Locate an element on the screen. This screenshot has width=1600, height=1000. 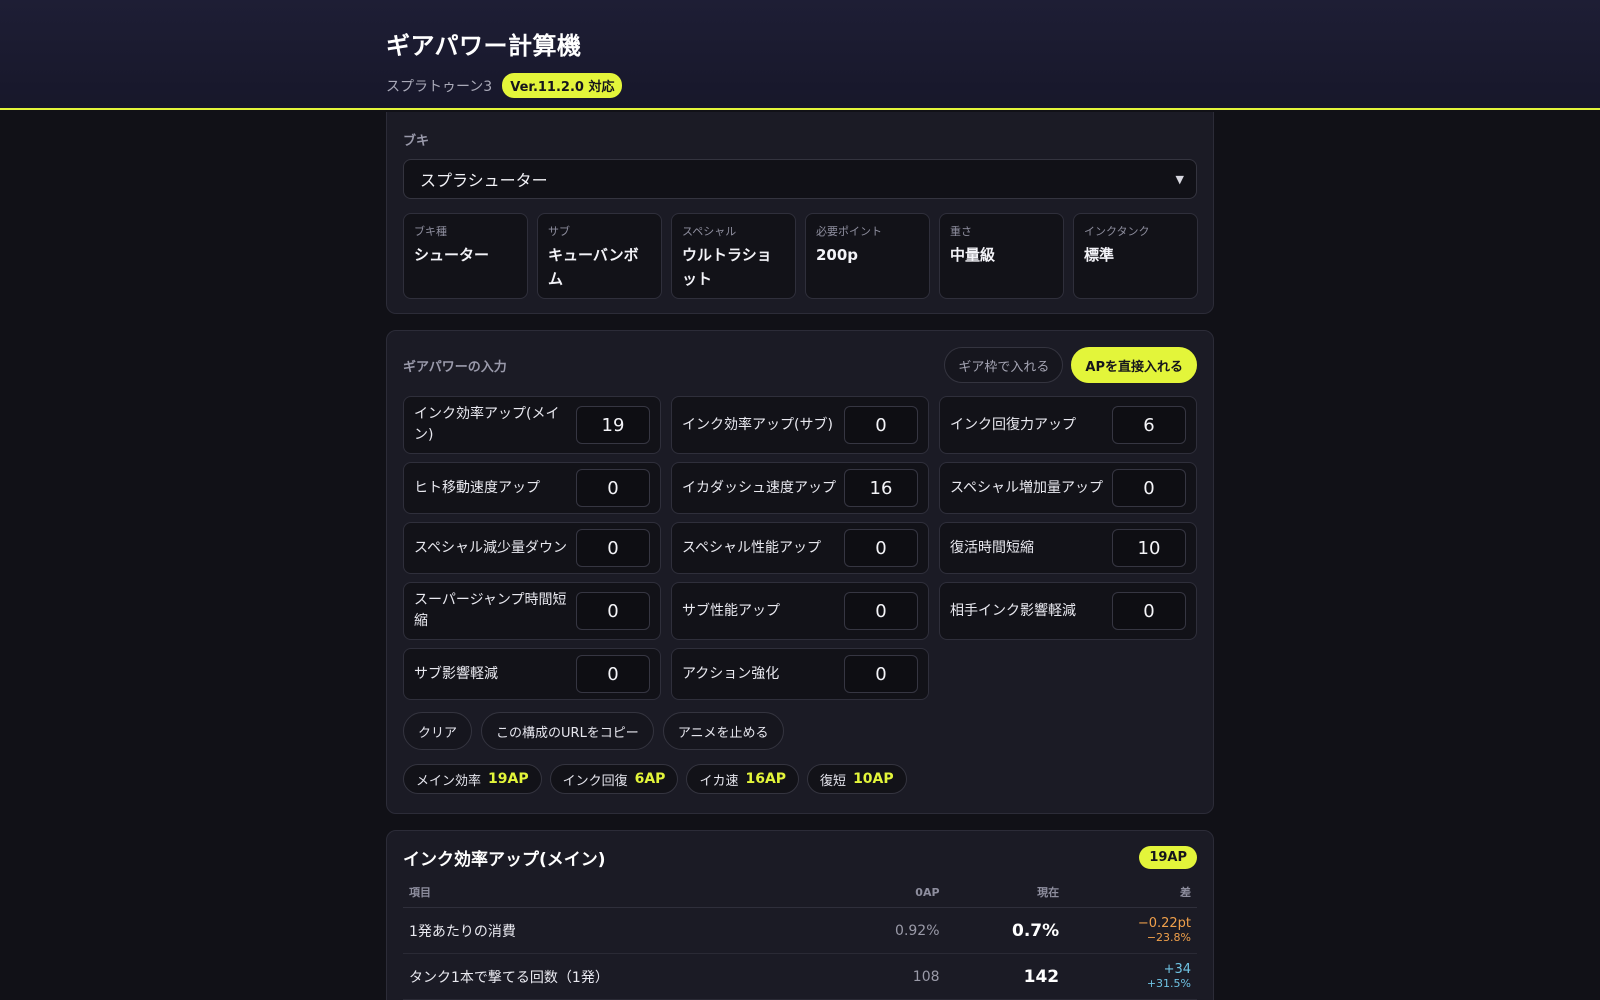
ap-input: 10 is located at coordinates (1149, 548).